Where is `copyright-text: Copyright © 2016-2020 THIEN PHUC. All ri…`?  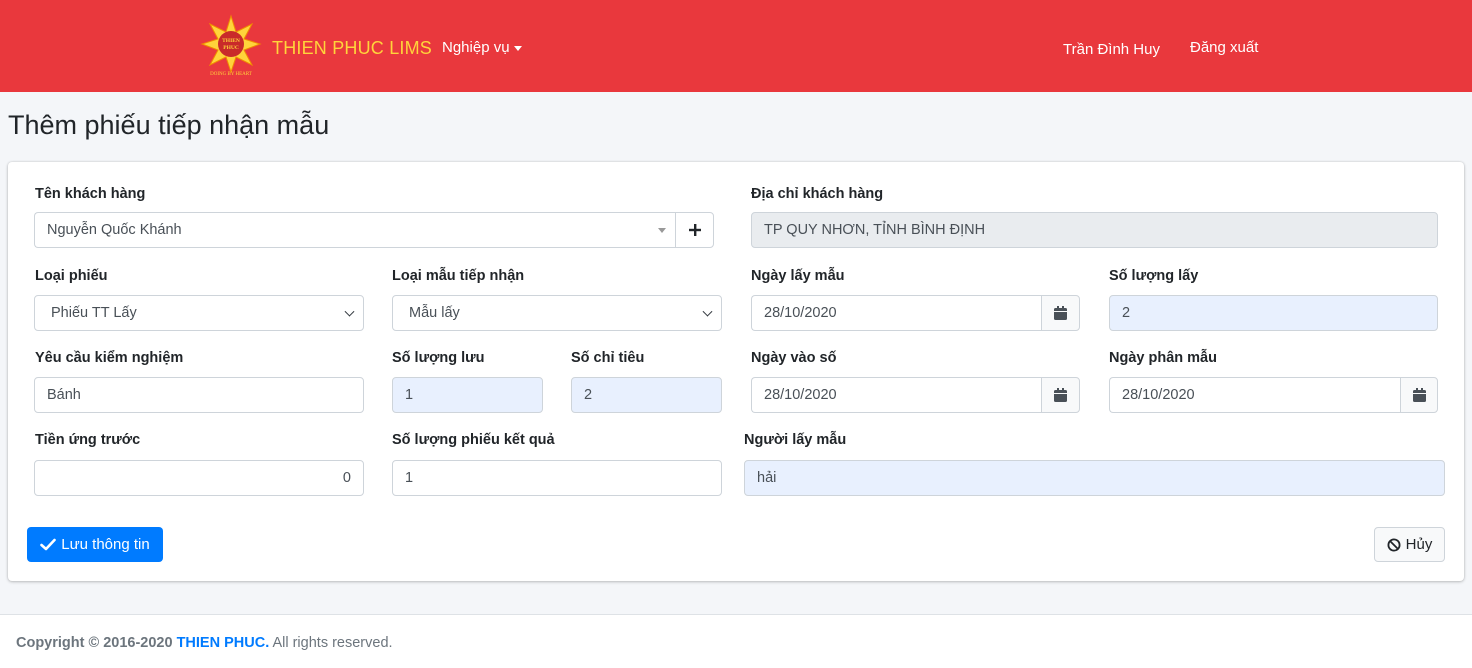
copyright-text: Copyright © 2016-2020 THIEN PHUC. All ri… is located at coordinates (204, 643).